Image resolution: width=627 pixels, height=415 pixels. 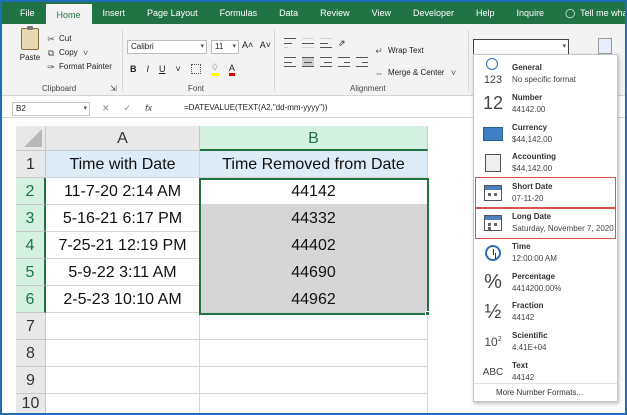 What do you see at coordinates (485, 13) in the screenshot?
I see `tab-help: Help` at bounding box center [485, 13].